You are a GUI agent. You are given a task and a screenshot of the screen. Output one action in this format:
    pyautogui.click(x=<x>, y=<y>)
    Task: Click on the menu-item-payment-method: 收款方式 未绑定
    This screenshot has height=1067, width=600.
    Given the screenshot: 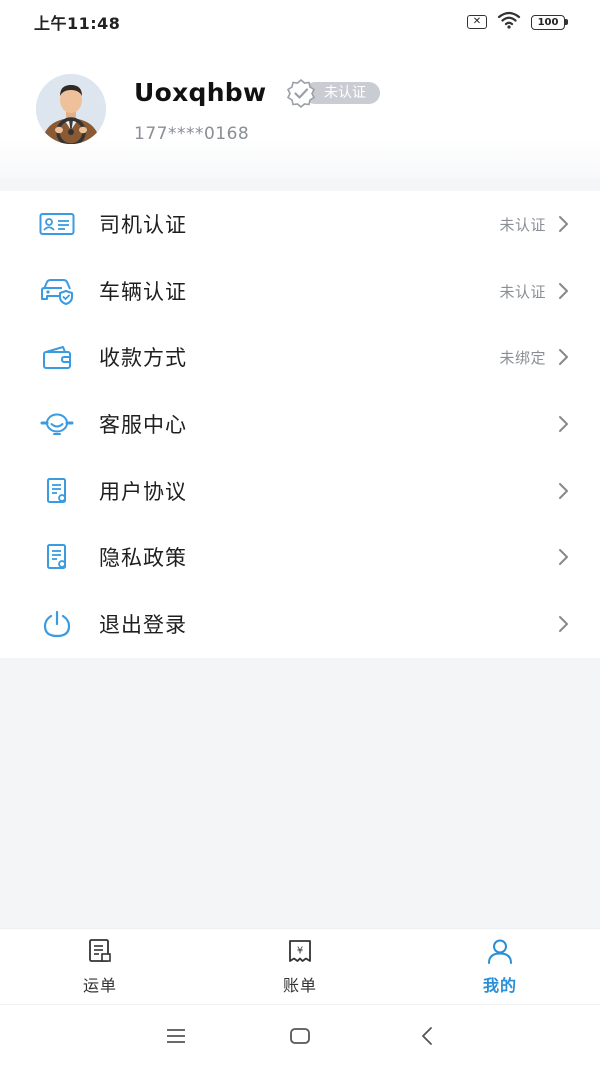 What is the action you would take?
    pyautogui.click(x=300, y=357)
    